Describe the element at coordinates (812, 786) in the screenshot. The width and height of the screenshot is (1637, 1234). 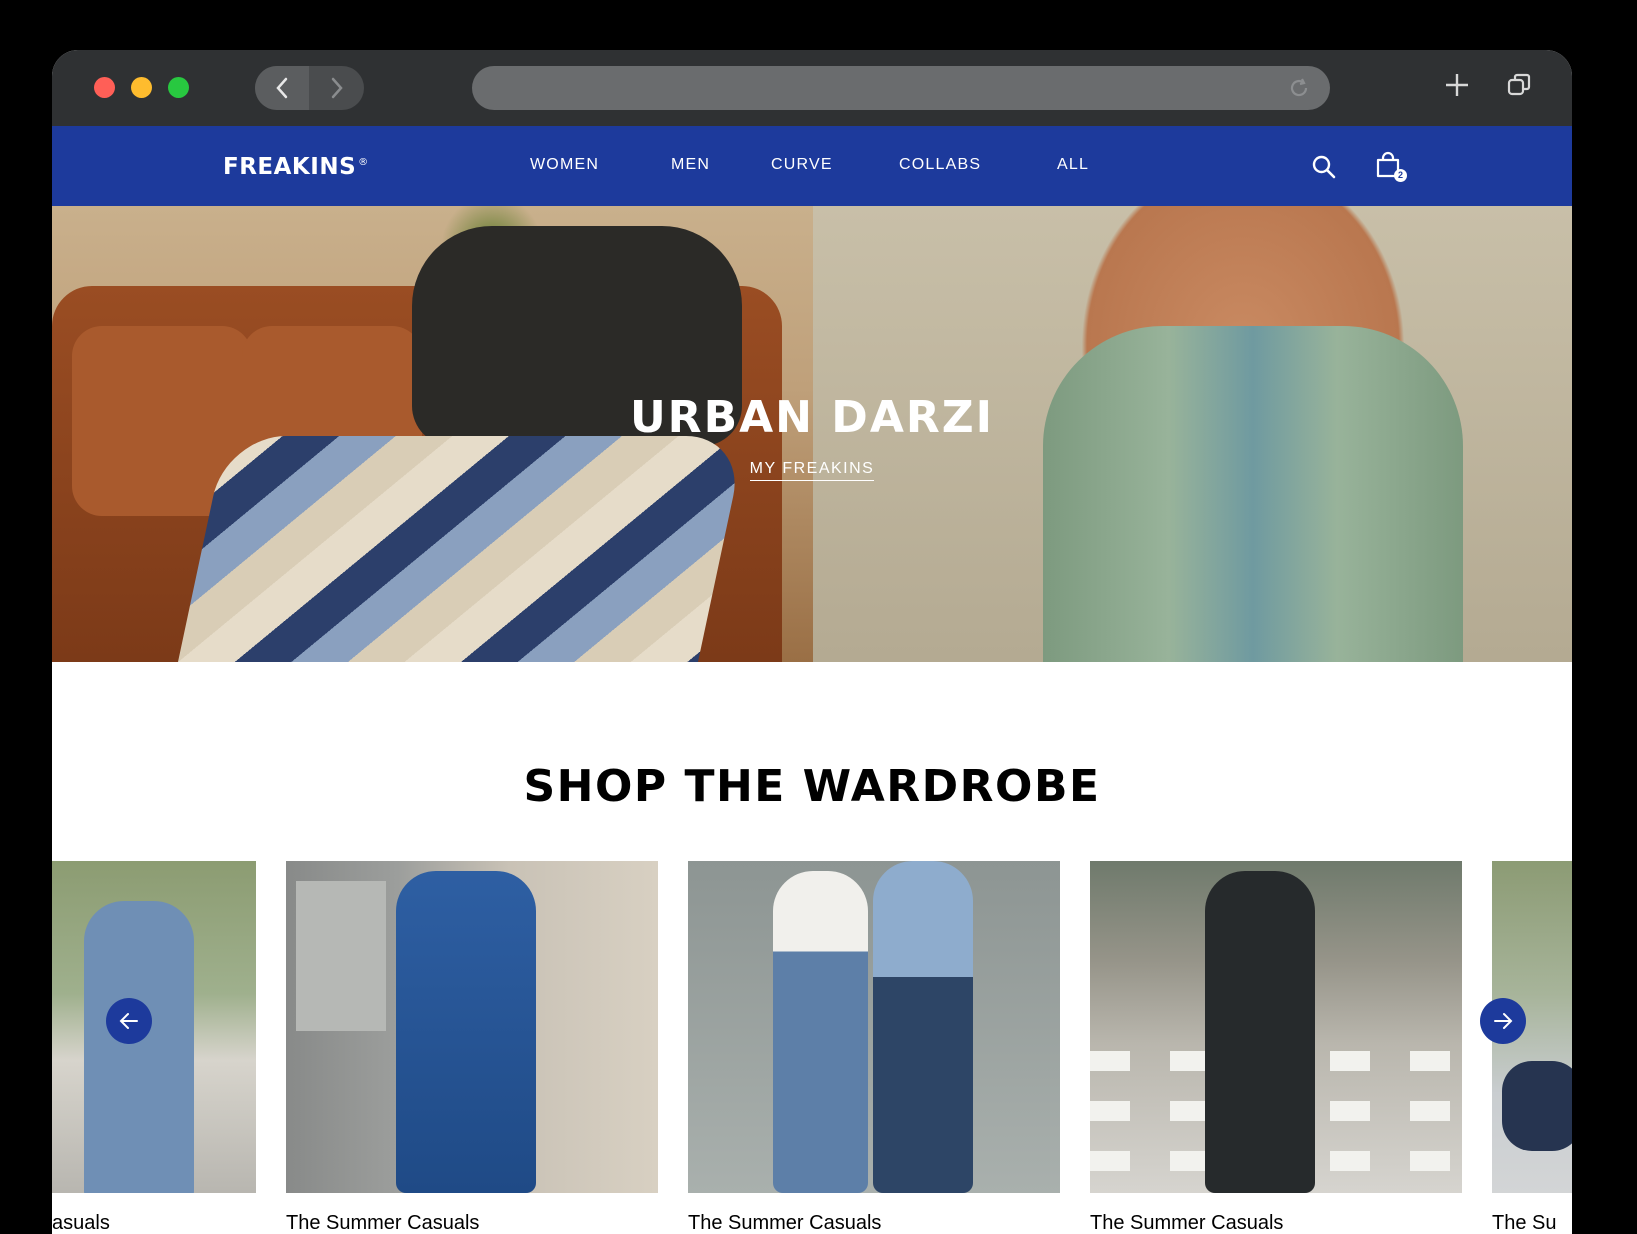
I see `section-title: SHOP THE WARDROBE` at that location.